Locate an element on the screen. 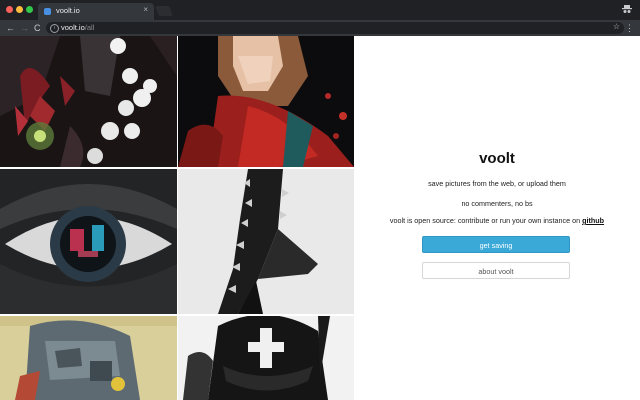  brand-title: voolt is located at coordinates (497, 158).